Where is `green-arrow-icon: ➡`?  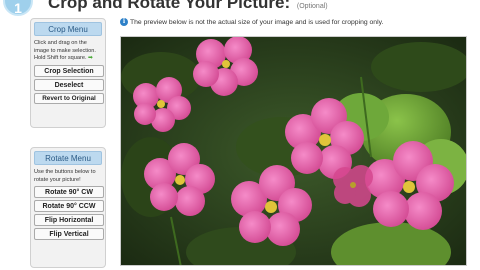 green-arrow-icon: ➡ is located at coordinates (90, 58).